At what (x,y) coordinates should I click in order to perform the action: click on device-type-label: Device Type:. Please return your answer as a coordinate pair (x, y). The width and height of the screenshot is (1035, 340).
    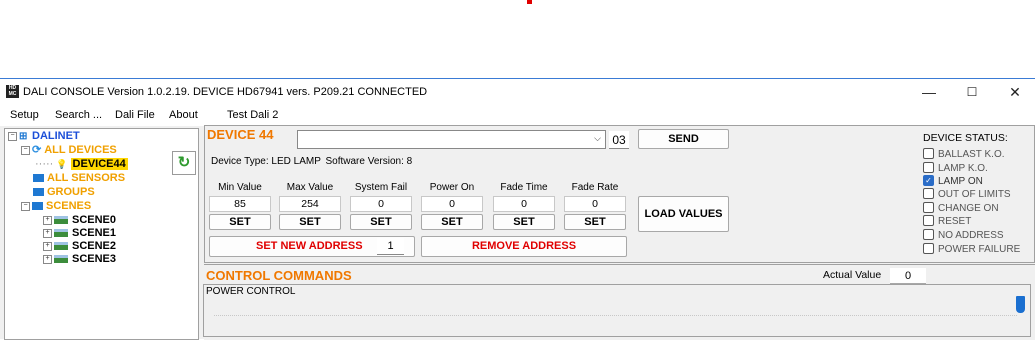
    Looking at the image, I should click on (240, 161).